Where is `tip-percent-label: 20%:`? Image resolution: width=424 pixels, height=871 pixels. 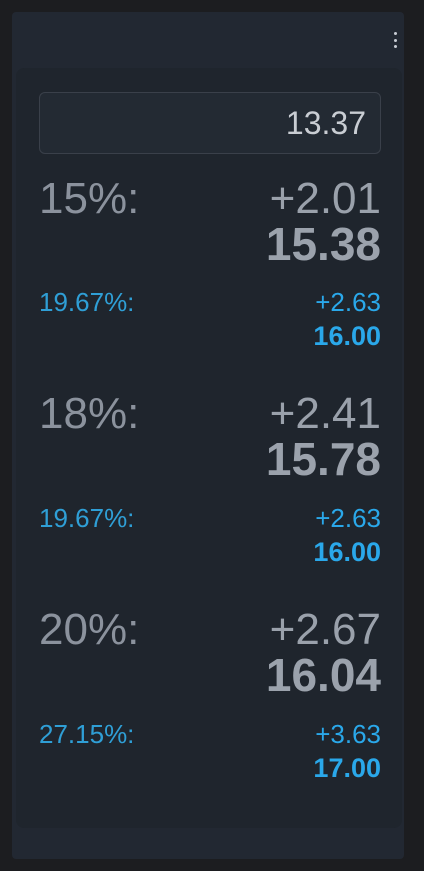
tip-percent-label: 20%: is located at coordinates (89, 629).